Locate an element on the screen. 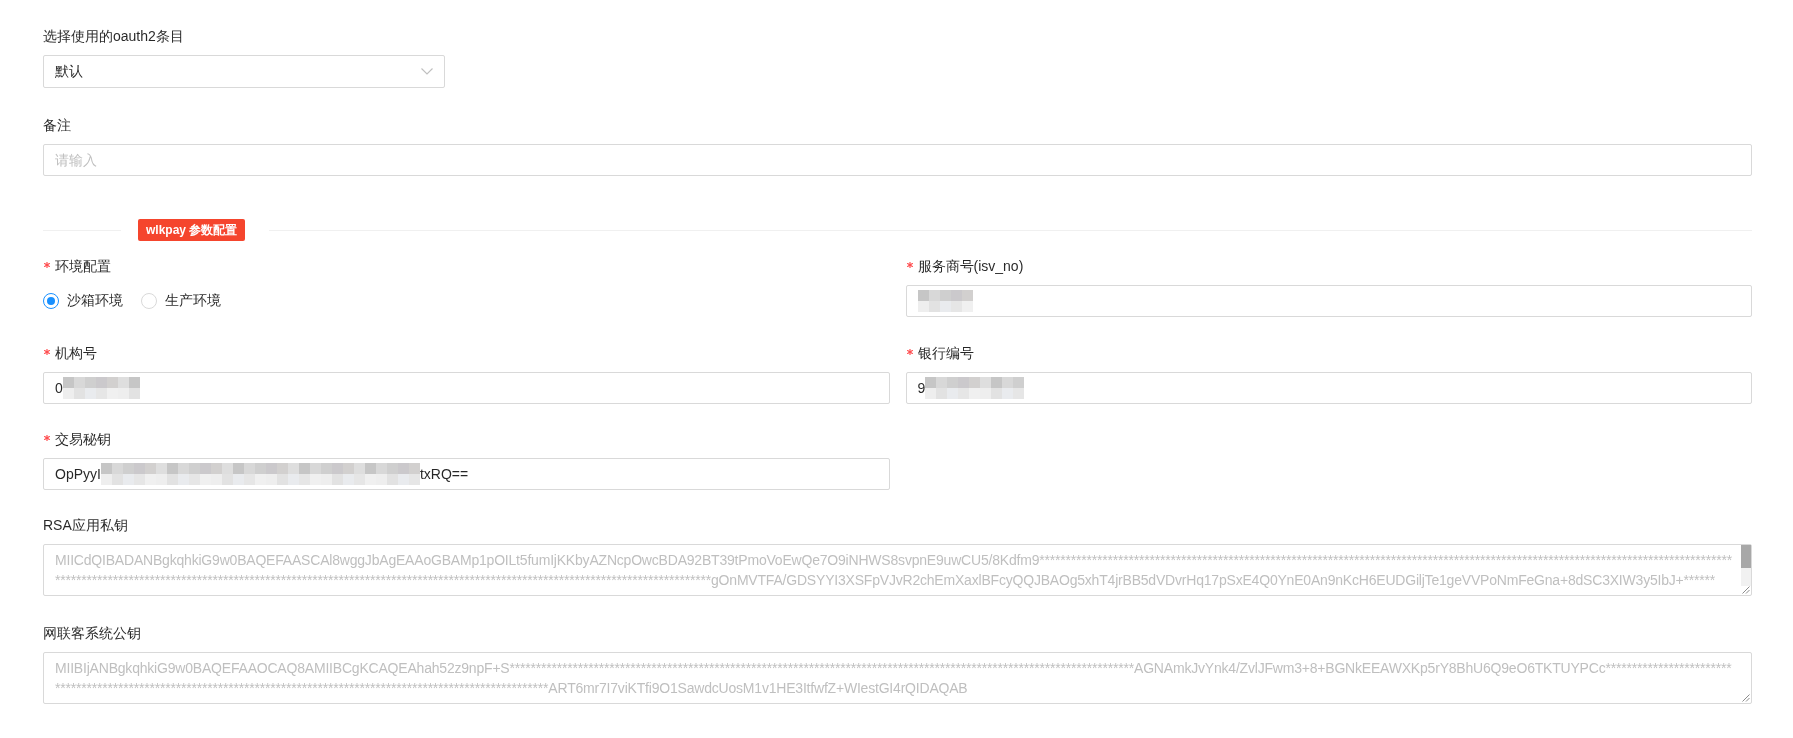 The image size is (1793, 738). input-value: 0 is located at coordinates (59, 388).